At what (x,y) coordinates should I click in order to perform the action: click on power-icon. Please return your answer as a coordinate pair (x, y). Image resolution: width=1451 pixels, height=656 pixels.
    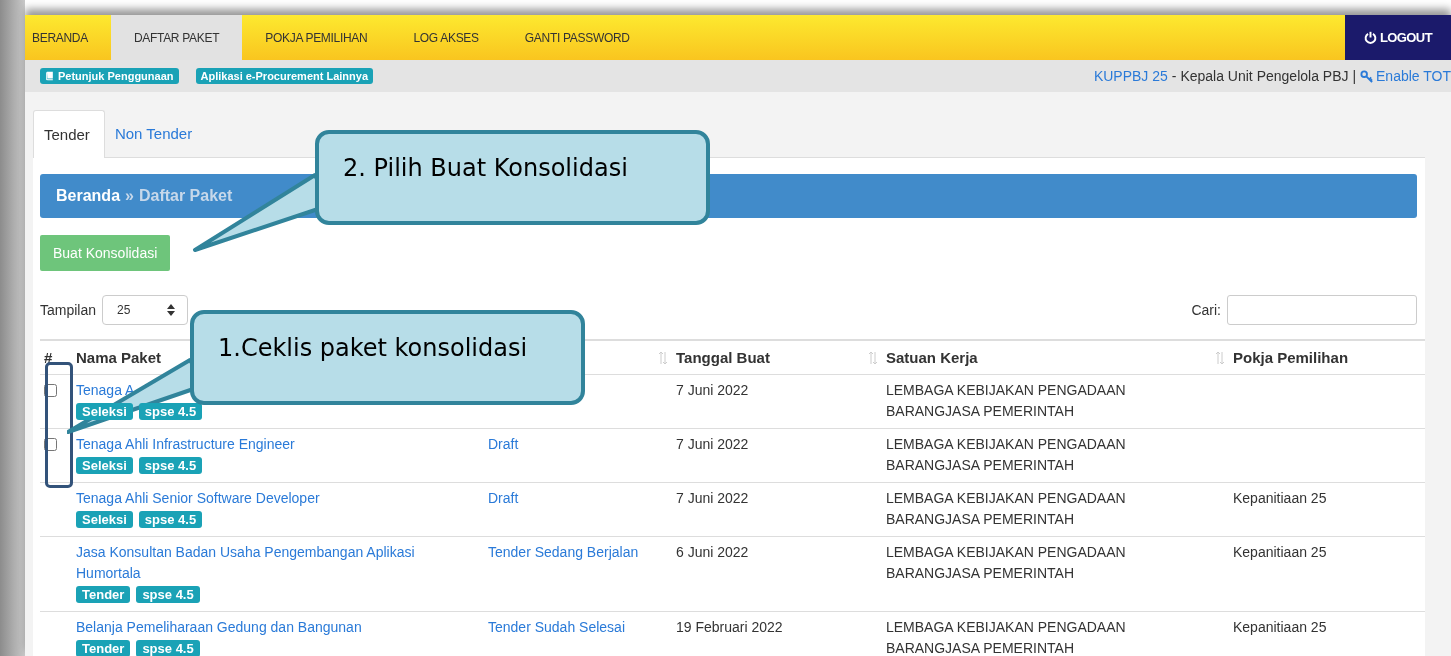
    Looking at the image, I should click on (1370, 37).